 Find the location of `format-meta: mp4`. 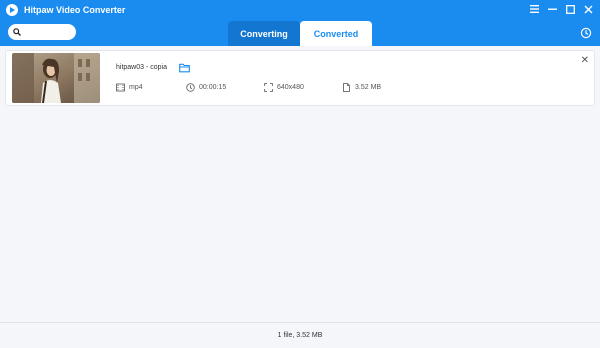

format-meta: mp4 is located at coordinates (129, 87).